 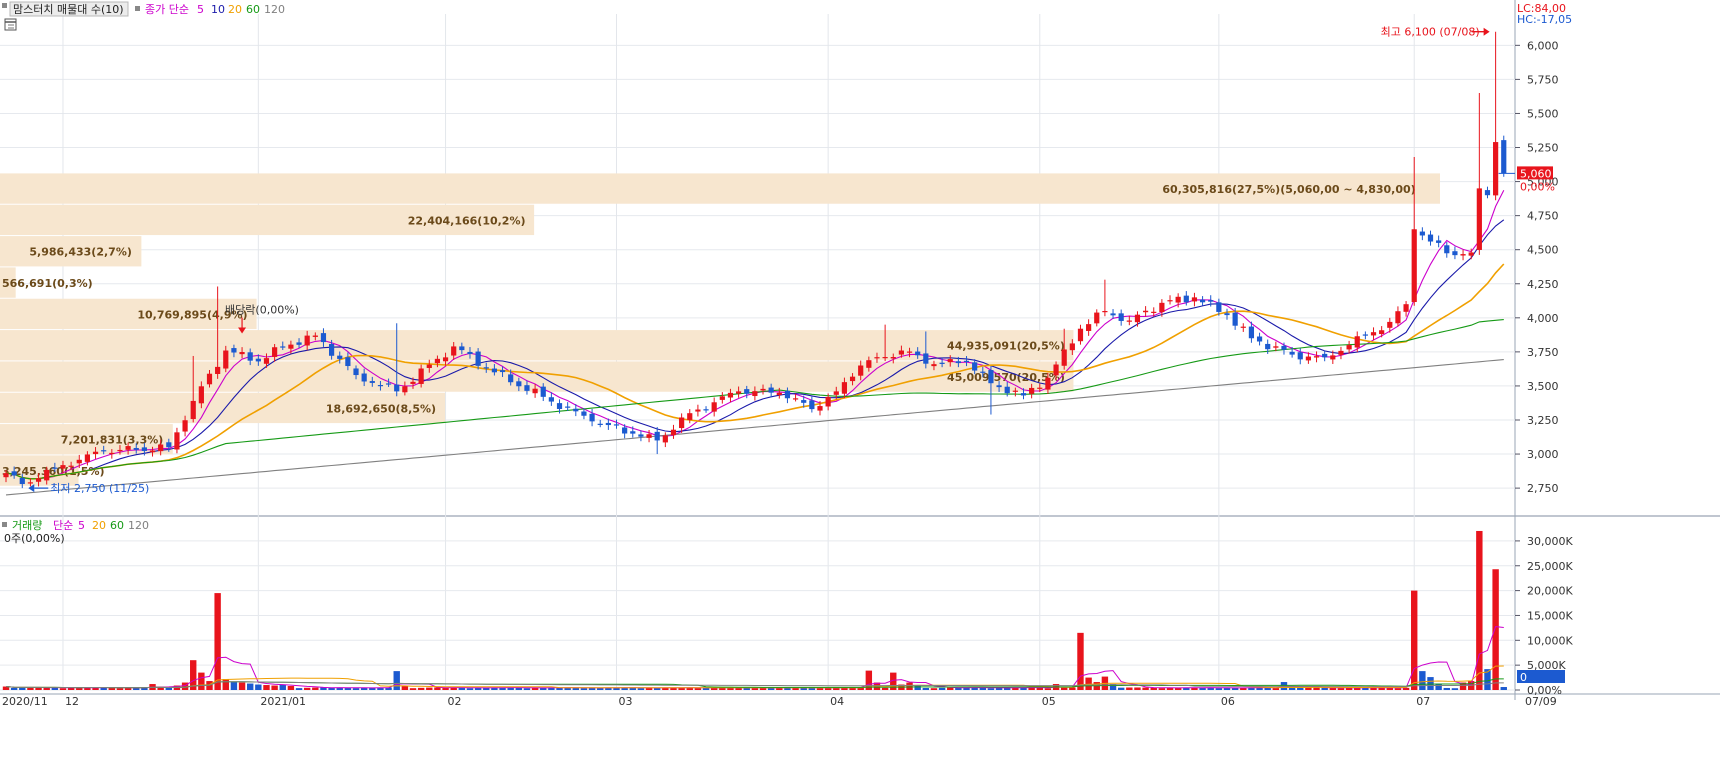 I want to click on price-legend-ma-period: 10, so click(x=218, y=9).